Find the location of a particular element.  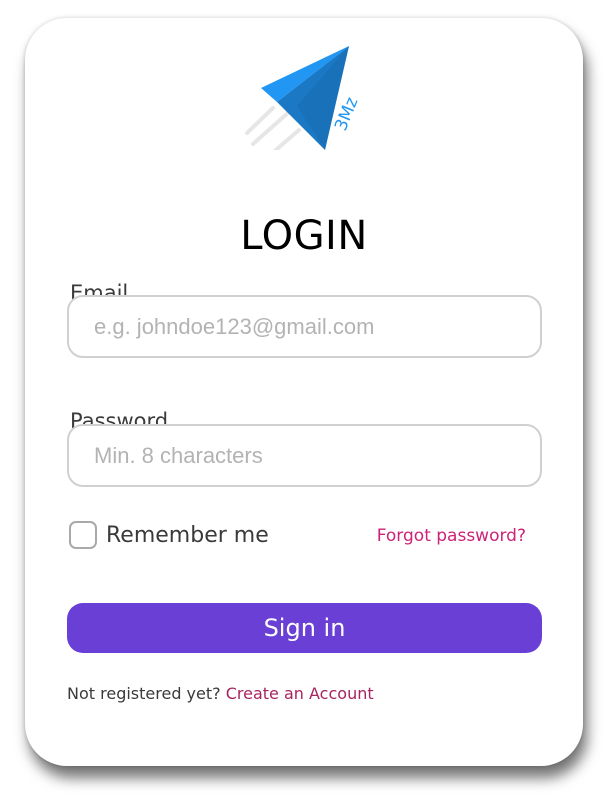

password-field is located at coordinates (304, 455).